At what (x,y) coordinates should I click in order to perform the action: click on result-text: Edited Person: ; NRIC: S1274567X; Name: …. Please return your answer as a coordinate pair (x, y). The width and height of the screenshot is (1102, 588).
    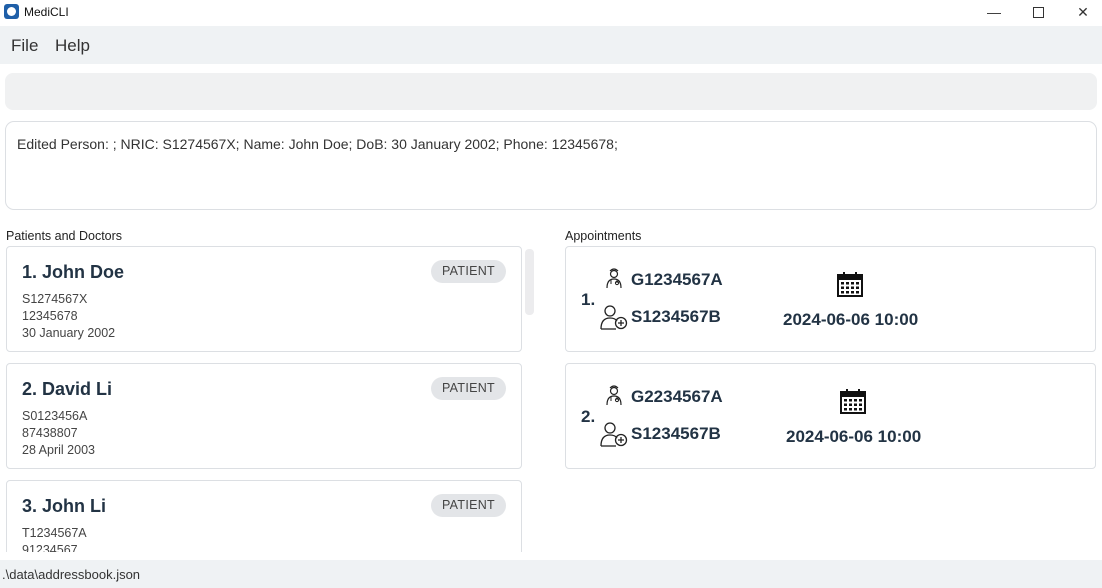
    Looking at the image, I should click on (317, 144).